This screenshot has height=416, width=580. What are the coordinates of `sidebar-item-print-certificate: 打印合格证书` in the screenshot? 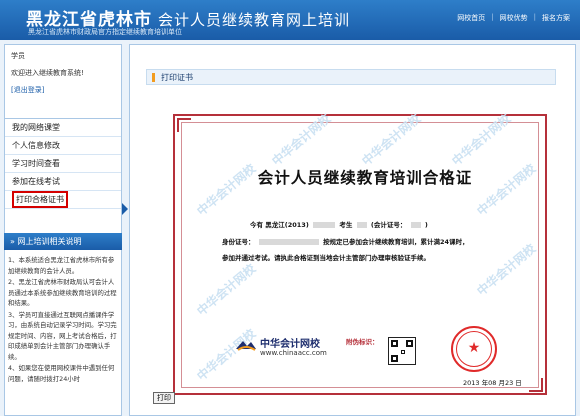 It's located at (63, 200).